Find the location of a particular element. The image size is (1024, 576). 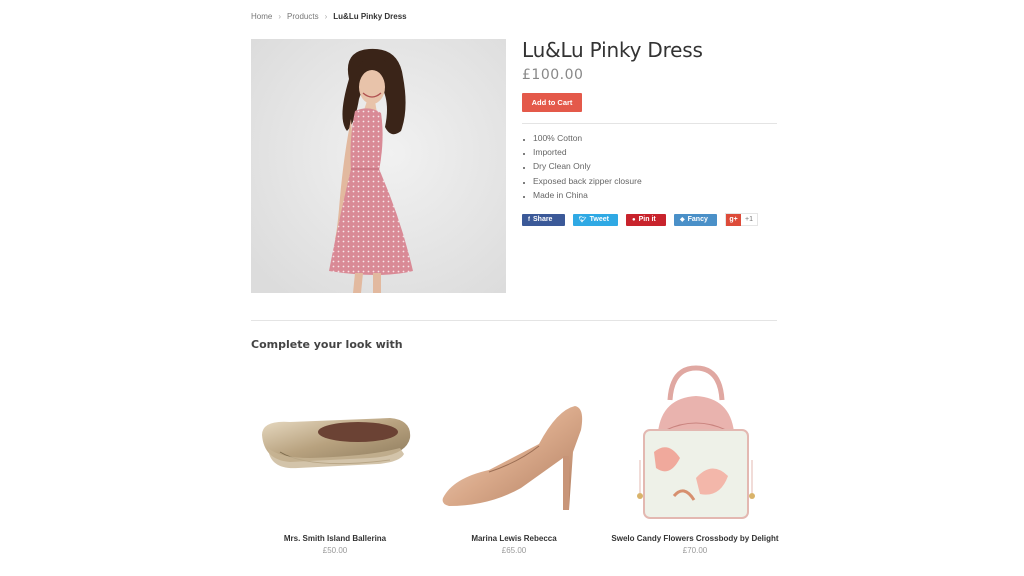

related-product-name: Mrs. Smith Island Ballerina is located at coordinates (335, 538).